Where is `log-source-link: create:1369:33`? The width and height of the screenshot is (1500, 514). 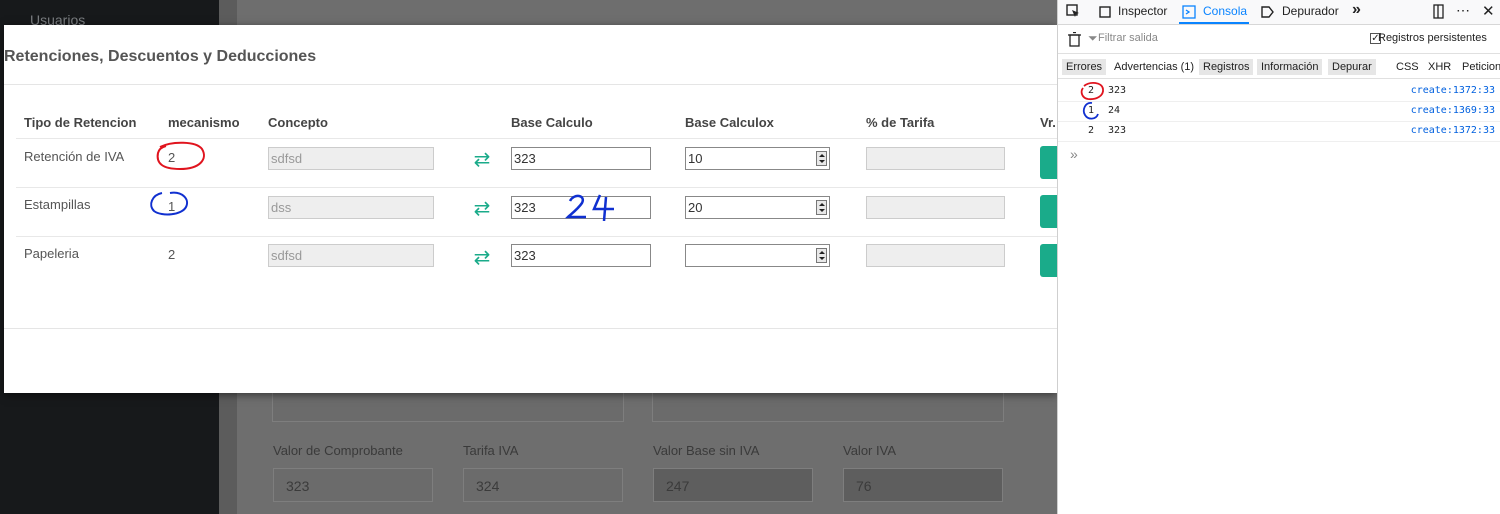 log-source-link: create:1369:33 is located at coordinates (1453, 110).